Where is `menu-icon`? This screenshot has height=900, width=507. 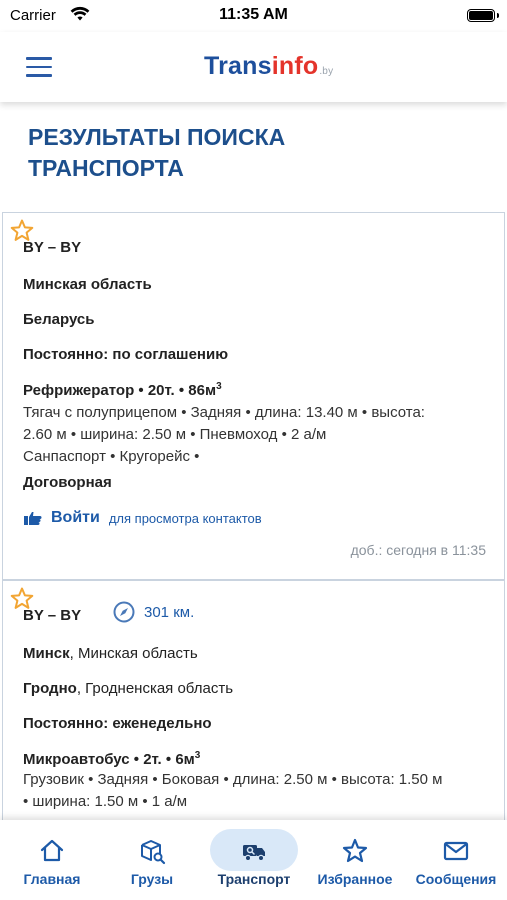
menu-icon is located at coordinates (39, 67).